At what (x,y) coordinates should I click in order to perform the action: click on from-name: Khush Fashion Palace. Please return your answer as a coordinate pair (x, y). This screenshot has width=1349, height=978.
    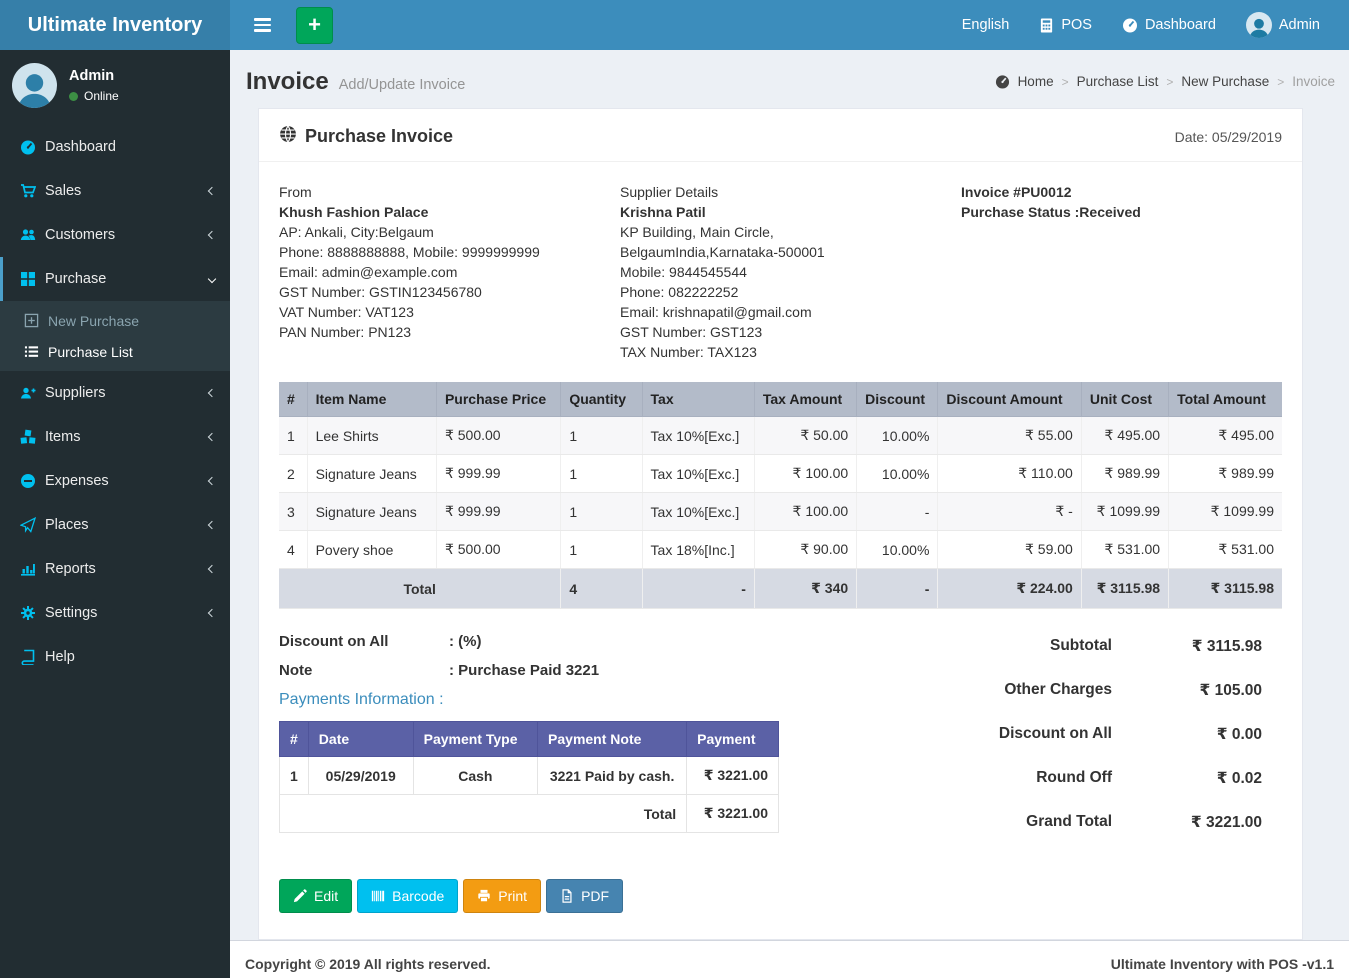
    Looking at the image, I should click on (354, 212).